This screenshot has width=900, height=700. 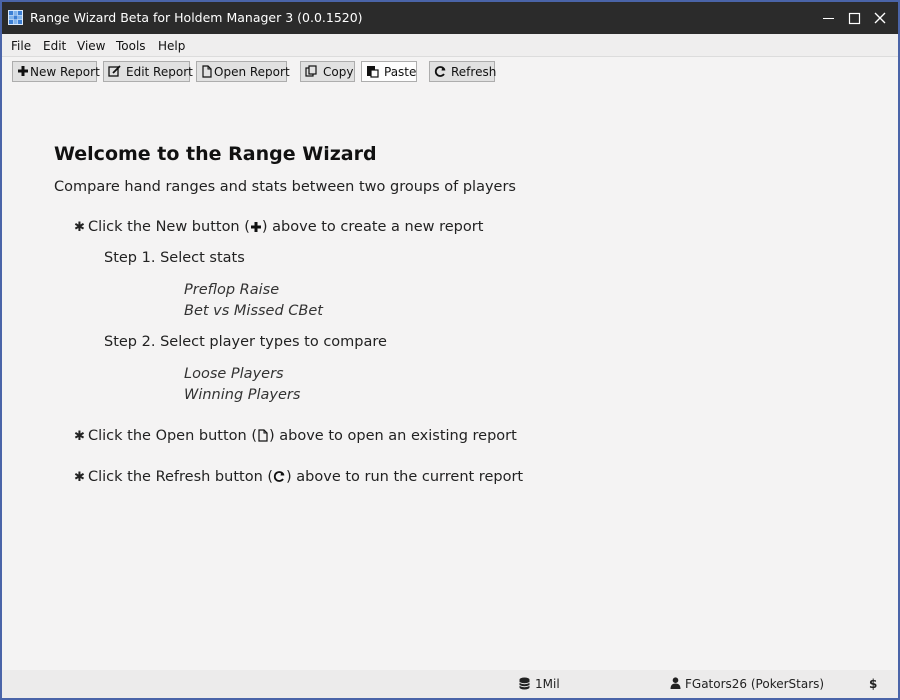 I want to click on open-report-button: Open Report, so click(x=243, y=71).